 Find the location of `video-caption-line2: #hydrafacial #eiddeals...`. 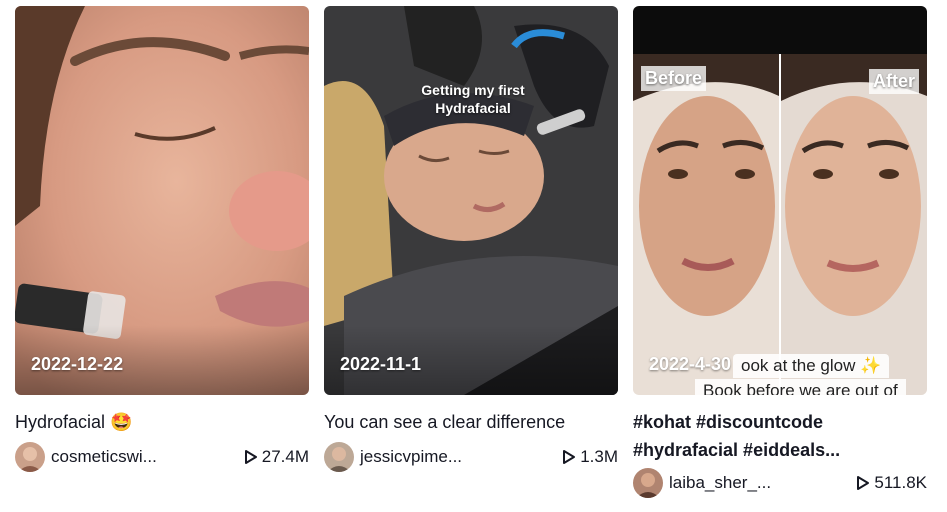

video-caption-line2: #hydrafacial #eiddeals... is located at coordinates (780, 450).